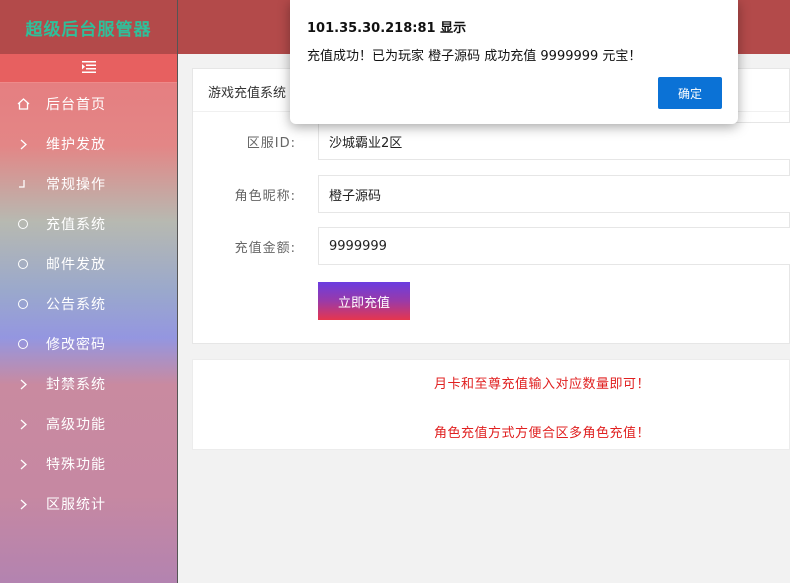  Describe the element at coordinates (76, 225) in the screenshot. I see `sidebar-item-label: 充值系统` at that location.